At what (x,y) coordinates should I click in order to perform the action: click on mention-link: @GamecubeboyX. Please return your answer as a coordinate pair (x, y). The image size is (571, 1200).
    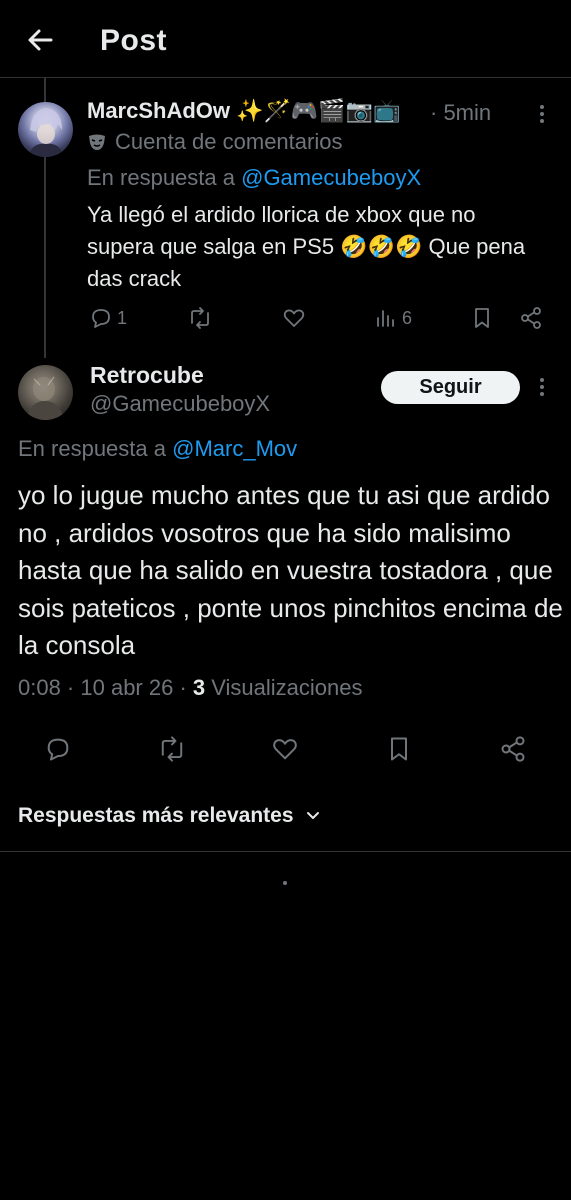
    Looking at the image, I should click on (331, 177).